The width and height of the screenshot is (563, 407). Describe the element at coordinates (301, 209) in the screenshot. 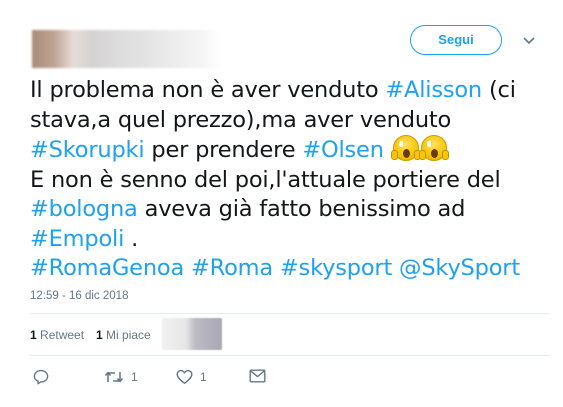

I see `tweet-text-segment: aveva già fatto benissimo ad` at that location.